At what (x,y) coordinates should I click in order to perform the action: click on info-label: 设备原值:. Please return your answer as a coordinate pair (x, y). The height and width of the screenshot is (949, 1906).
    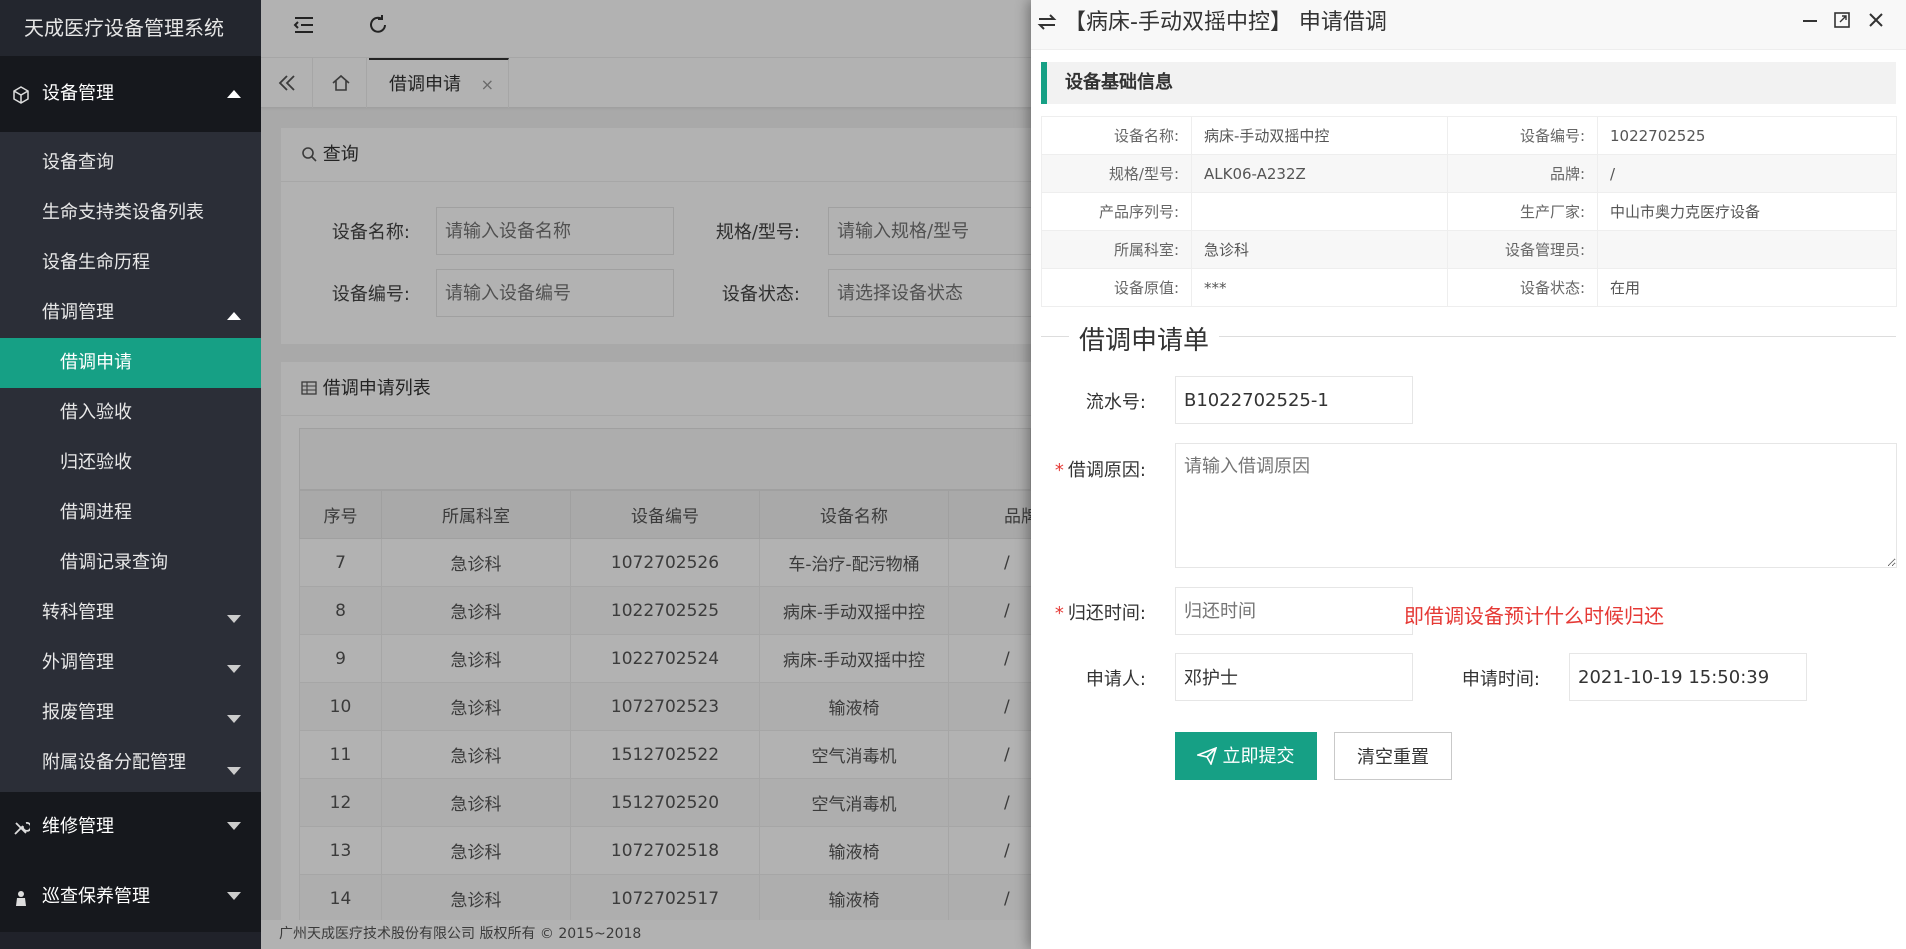
    Looking at the image, I should click on (1116, 287).